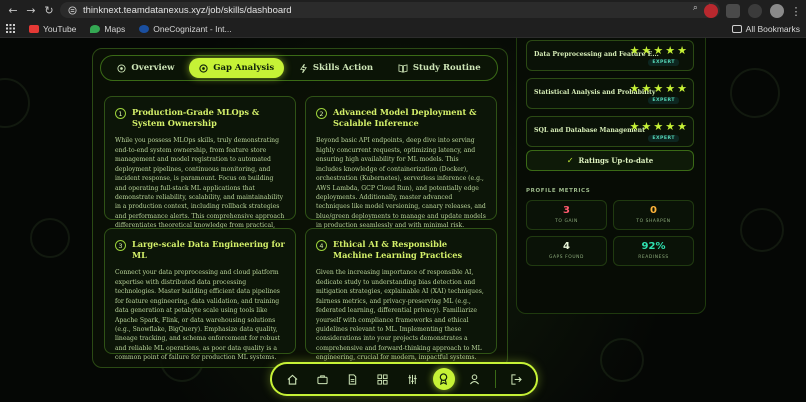 The height and width of the screenshot is (402, 806). I want to click on extensions-puzzle-icon, so click(733, 11).